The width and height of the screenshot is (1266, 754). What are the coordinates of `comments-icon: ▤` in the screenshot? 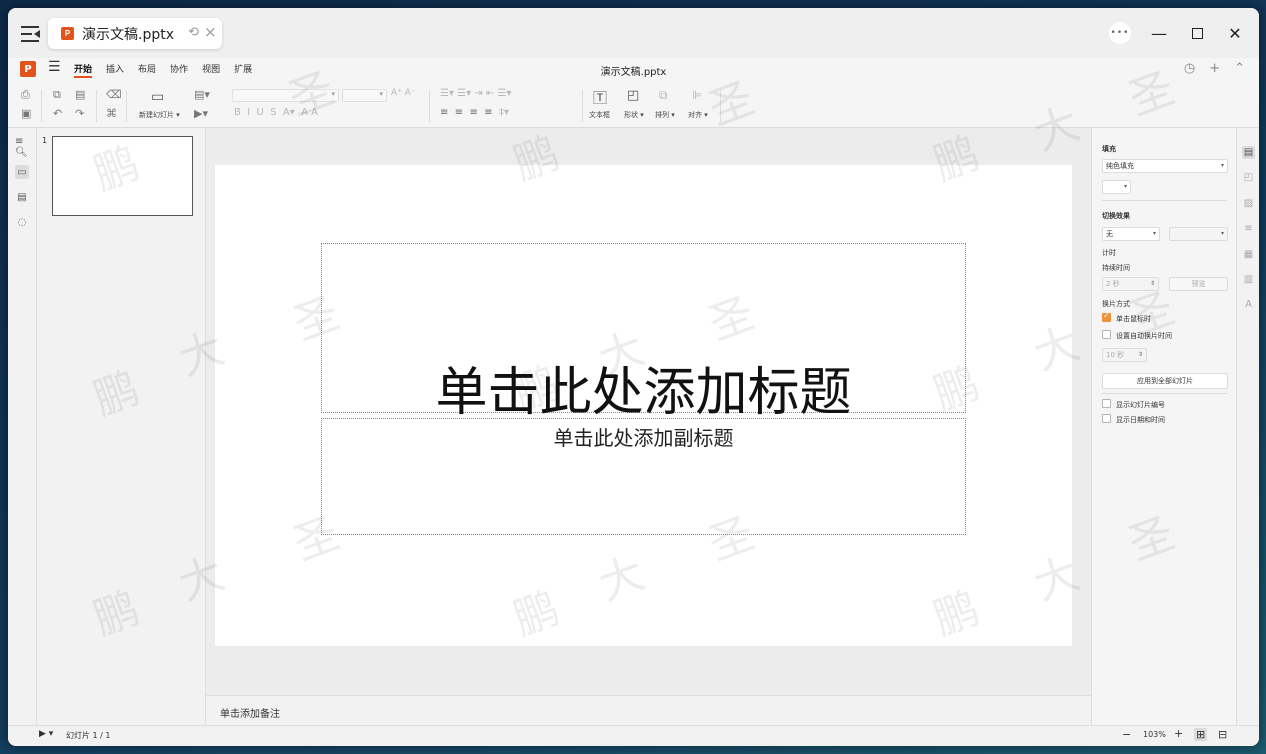 It's located at (22, 197).